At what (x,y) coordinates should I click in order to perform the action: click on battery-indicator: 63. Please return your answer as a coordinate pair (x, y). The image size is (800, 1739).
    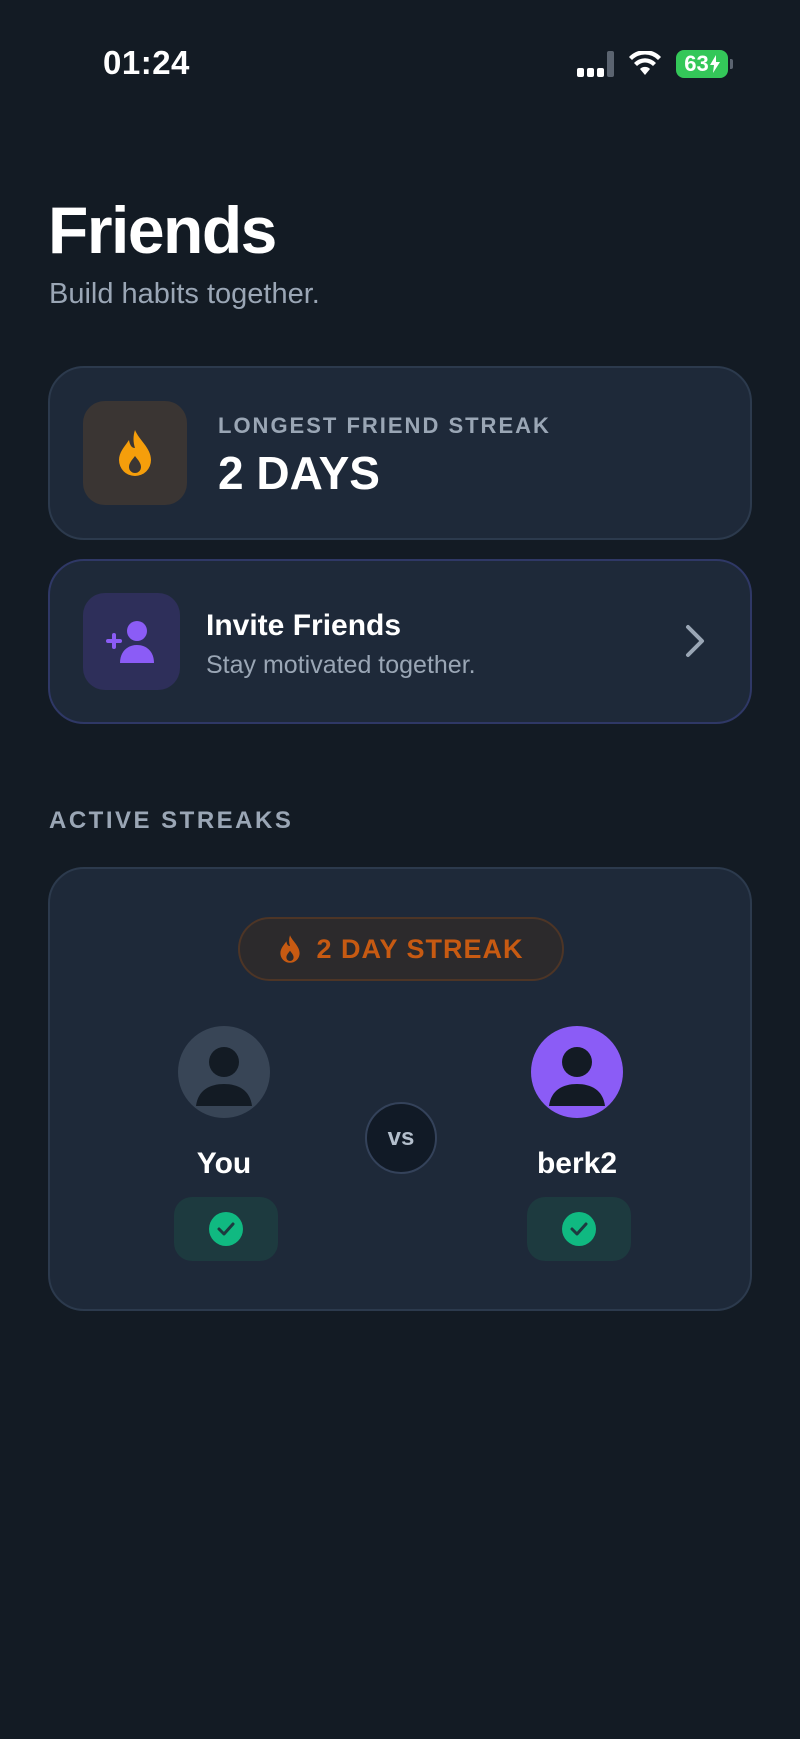
    Looking at the image, I should click on (704, 64).